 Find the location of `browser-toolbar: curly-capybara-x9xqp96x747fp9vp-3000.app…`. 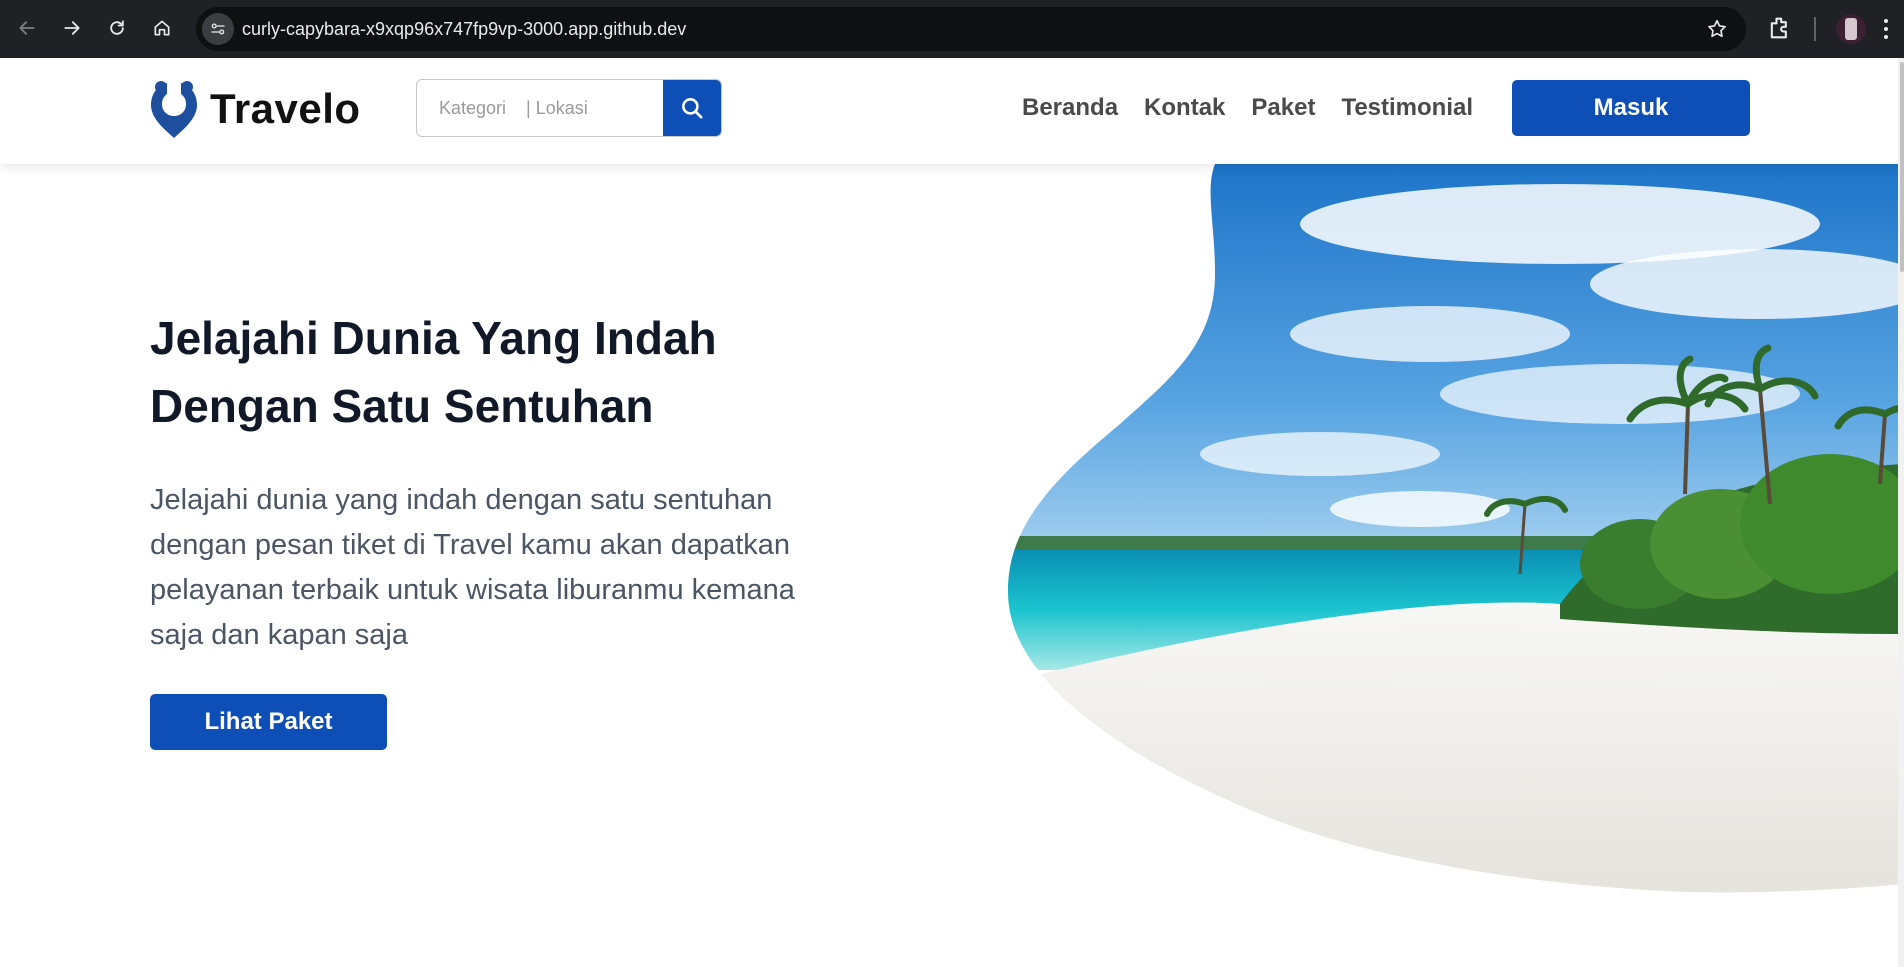

browser-toolbar: curly-capybara-x9xqp96x747fp9vp-3000.app… is located at coordinates (952, 29).